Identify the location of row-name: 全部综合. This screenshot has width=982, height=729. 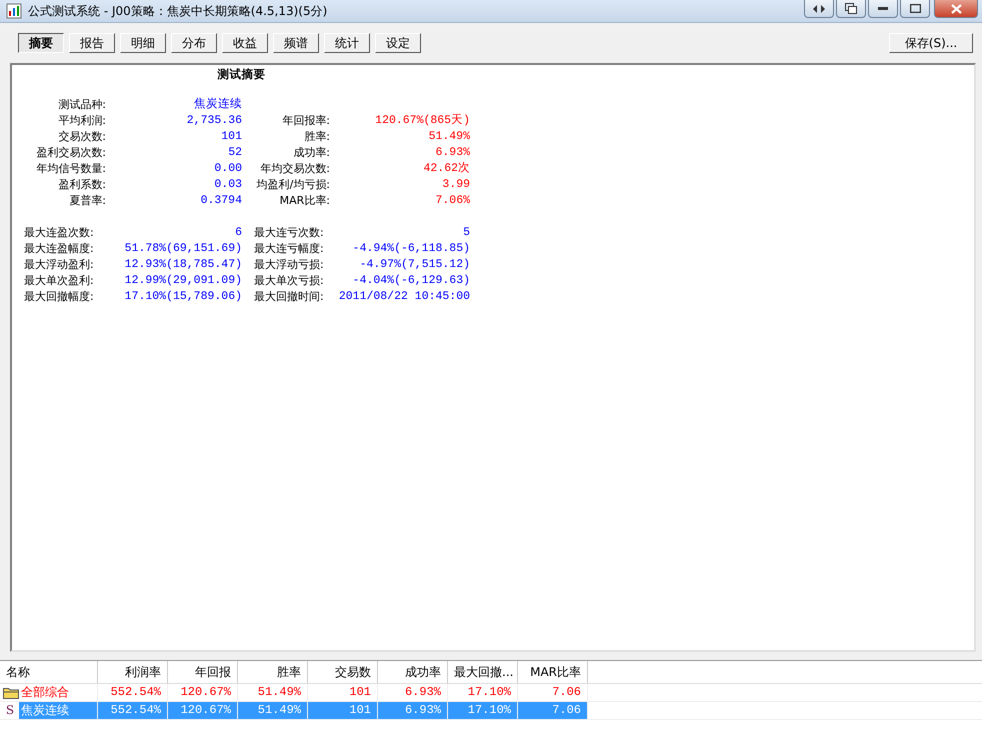
(45, 692).